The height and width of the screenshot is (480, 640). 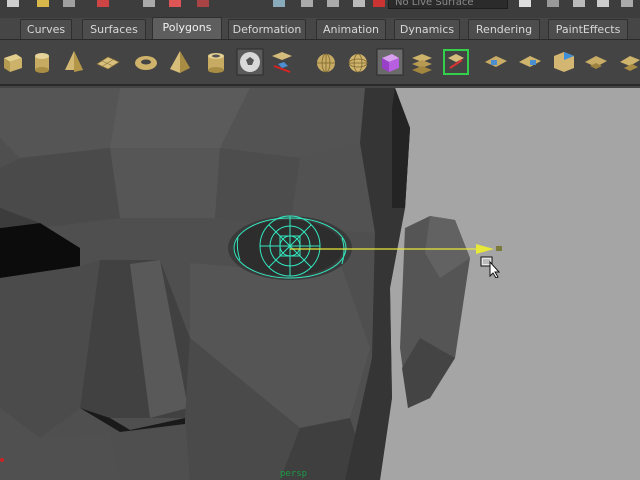 What do you see at coordinates (46, 29) in the screenshot?
I see `tab-curves: Curves` at bounding box center [46, 29].